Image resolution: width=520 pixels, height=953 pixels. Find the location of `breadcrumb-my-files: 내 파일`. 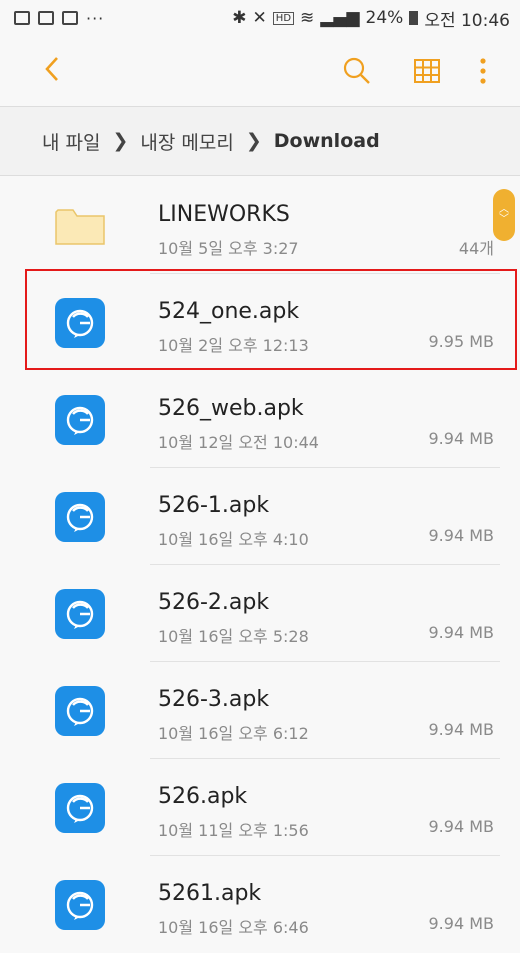

breadcrumb-my-files: 내 파일 is located at coordinates (71, 141).